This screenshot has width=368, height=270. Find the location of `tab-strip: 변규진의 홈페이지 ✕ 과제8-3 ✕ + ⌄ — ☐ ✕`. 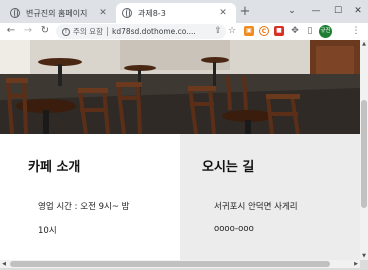

tab-strip: 변규진의 홈페이지 ✕ 과제8-3 ✕ + ⌄ — ☐ ✕ is located at coordinates (184, 11).